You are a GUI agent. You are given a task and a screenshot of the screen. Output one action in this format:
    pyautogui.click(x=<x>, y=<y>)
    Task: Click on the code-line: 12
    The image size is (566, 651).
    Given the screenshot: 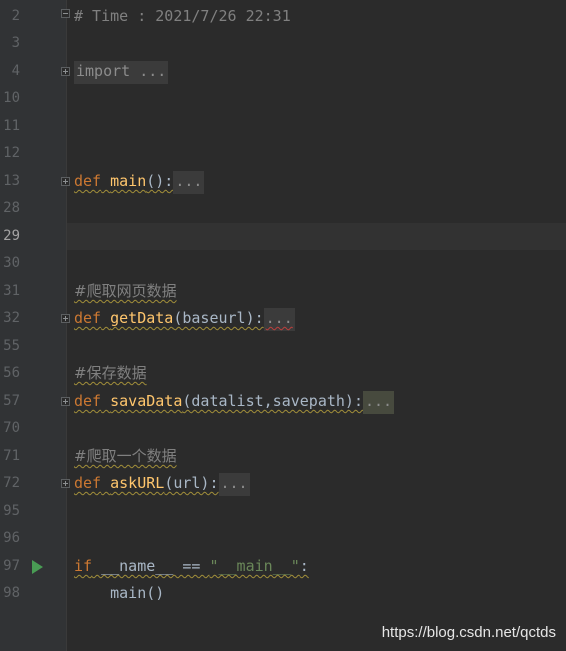 What is the action you would take?
    pyautogui.click(x=283, y=153)
    